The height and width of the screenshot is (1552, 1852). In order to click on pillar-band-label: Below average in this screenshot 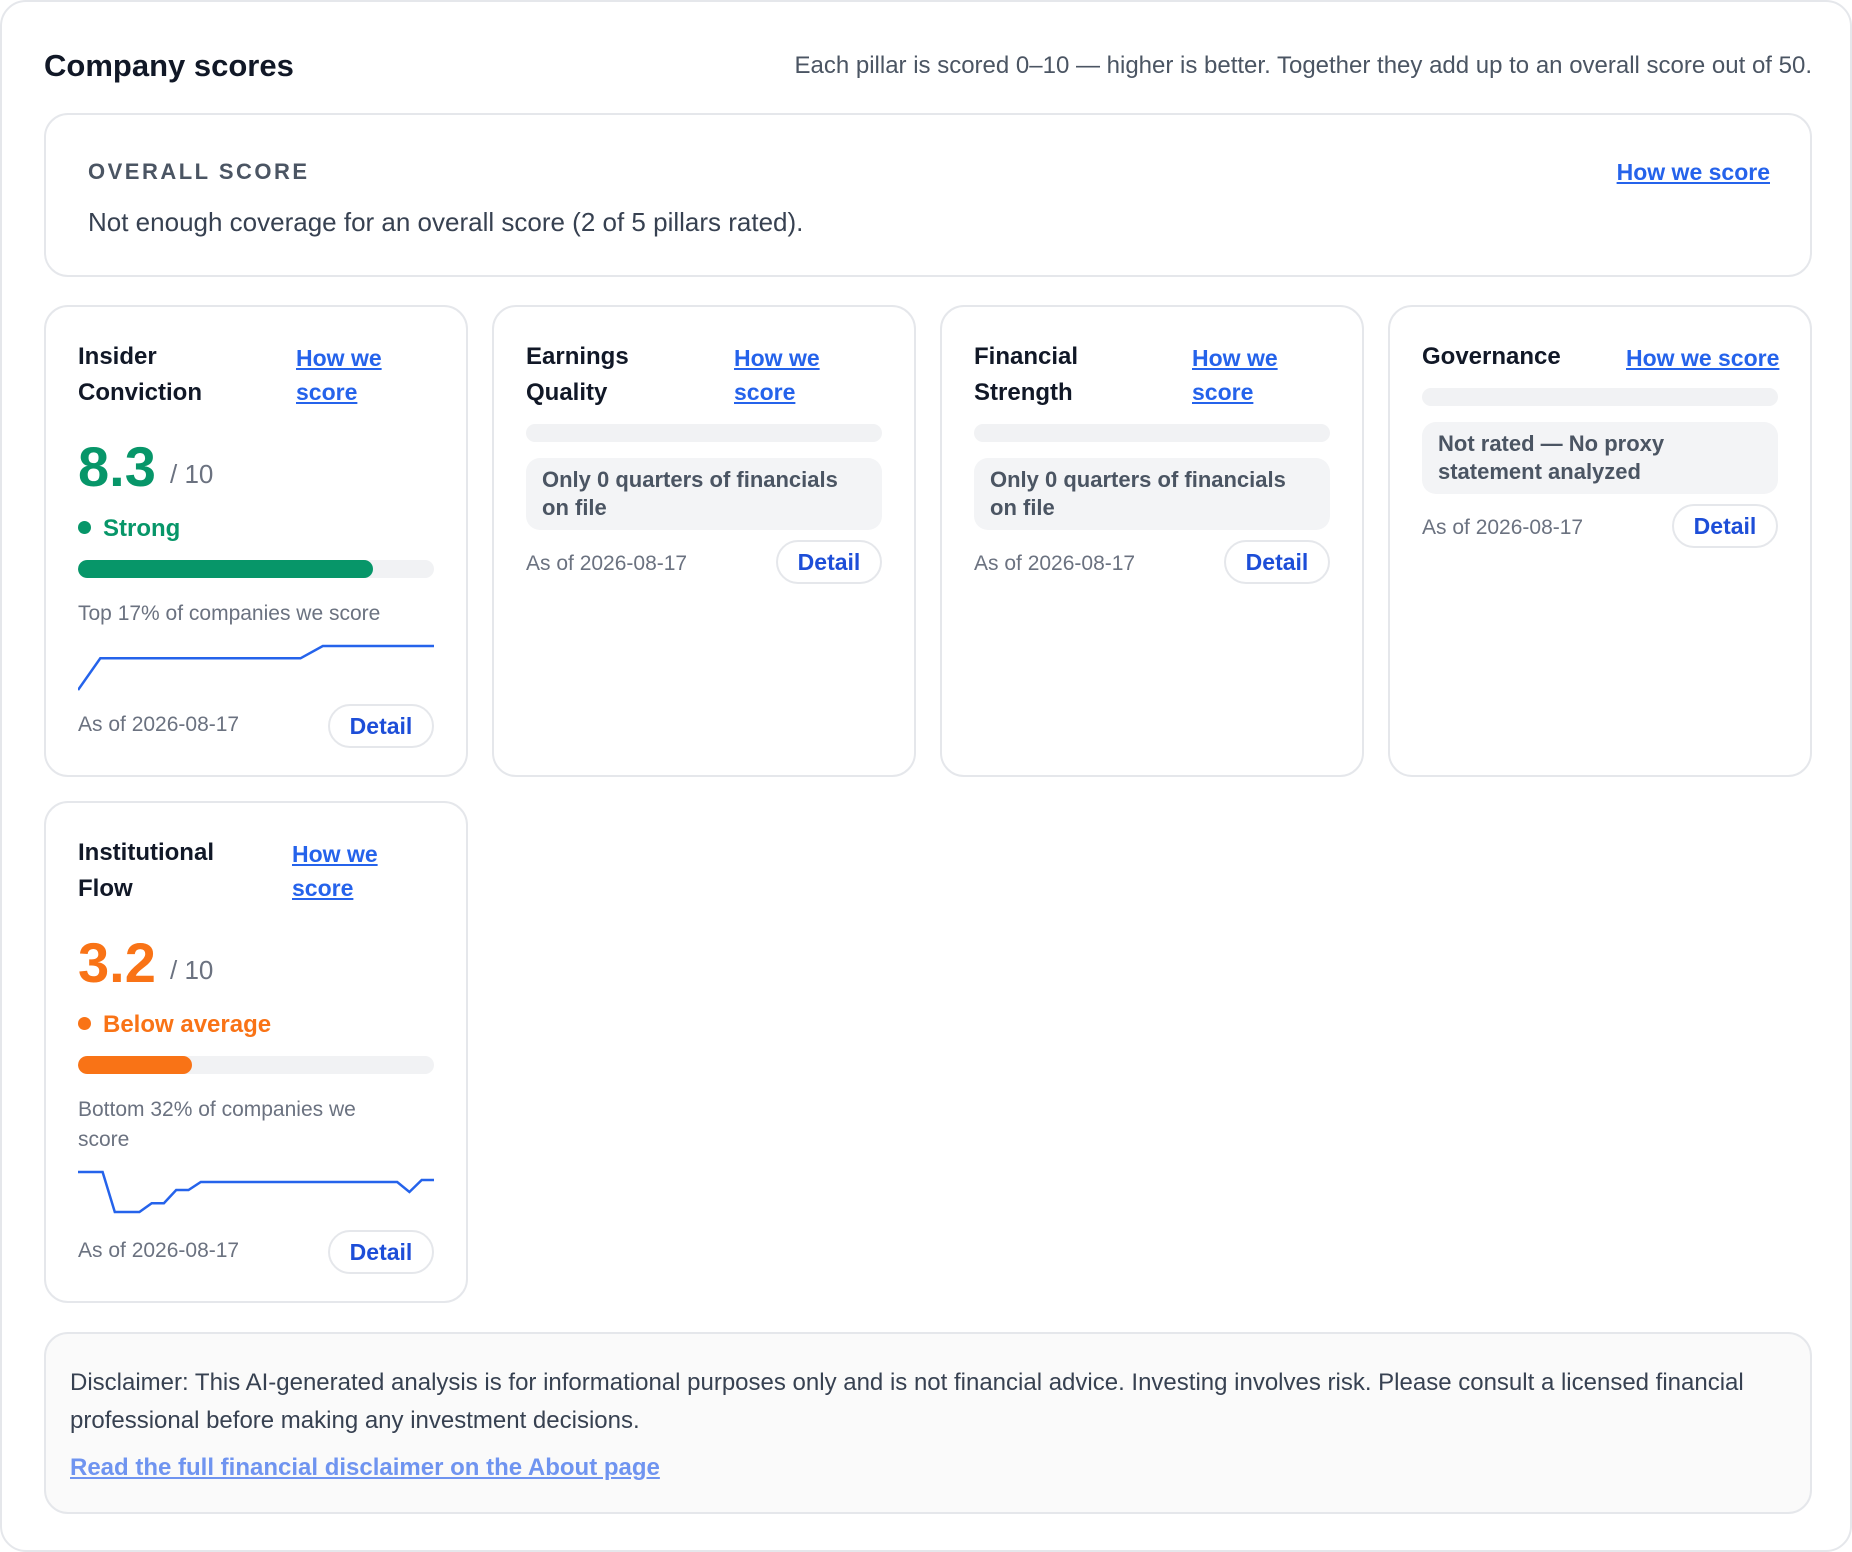, I will do `click(187, 1024)`.